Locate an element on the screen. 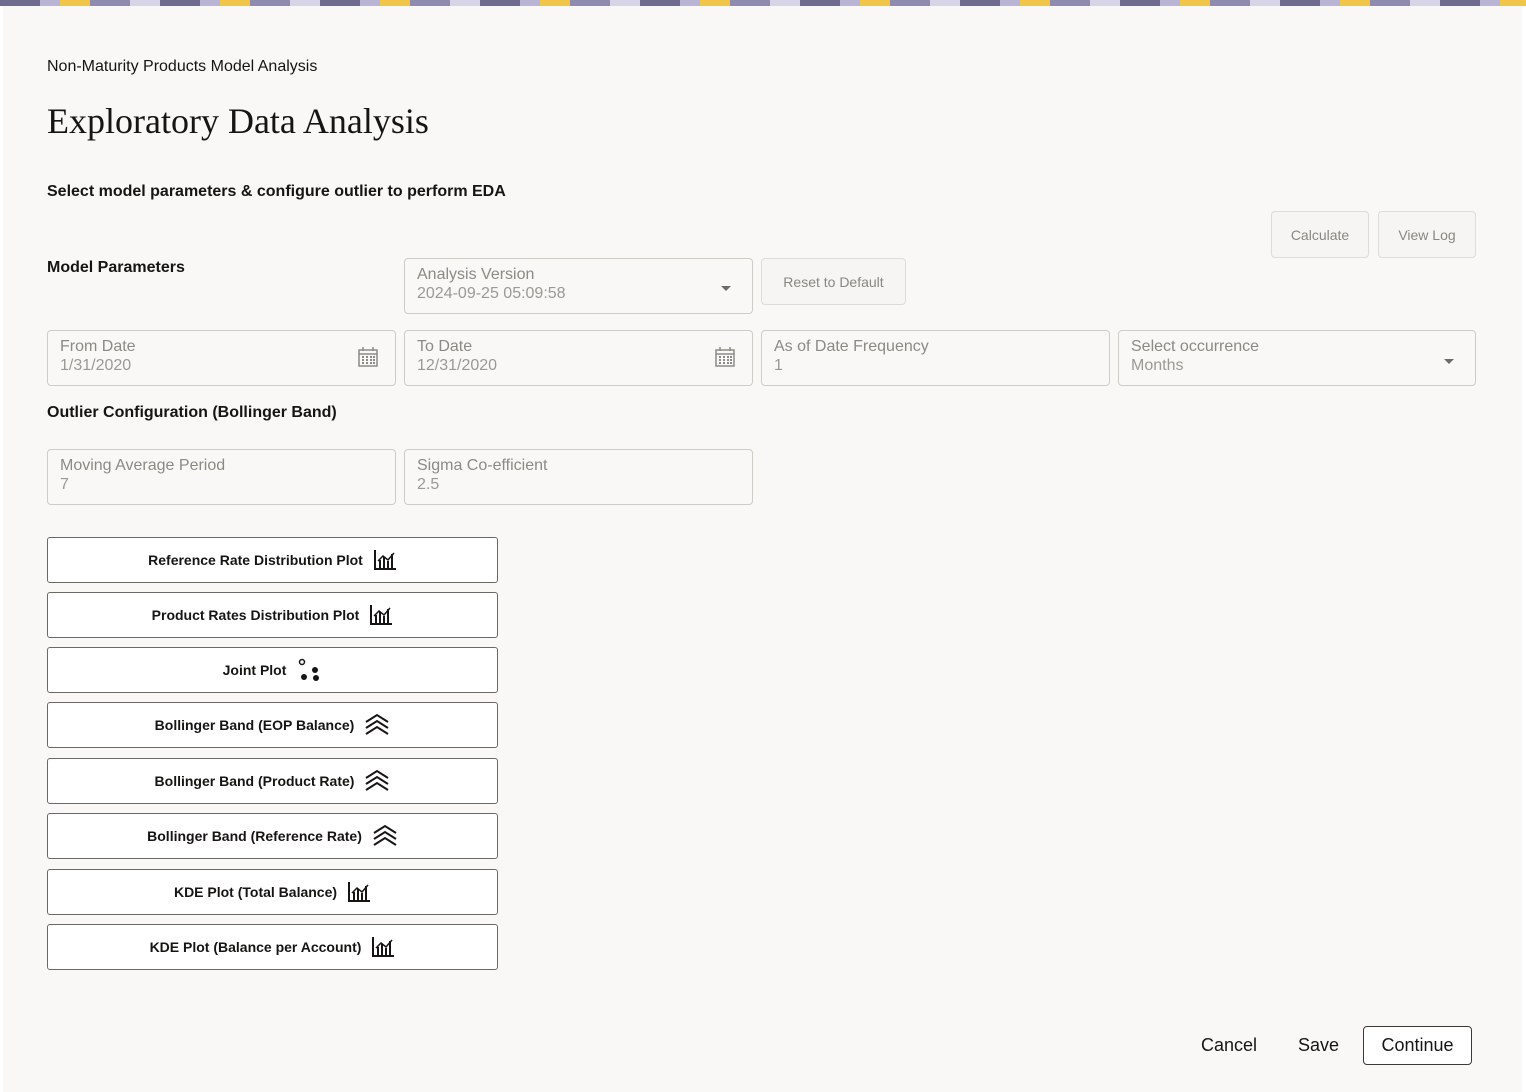 The height and width of the screenshot is (1092, 1526). page-title: Exploratory Data Analysis is located at coordinates (238, 121).